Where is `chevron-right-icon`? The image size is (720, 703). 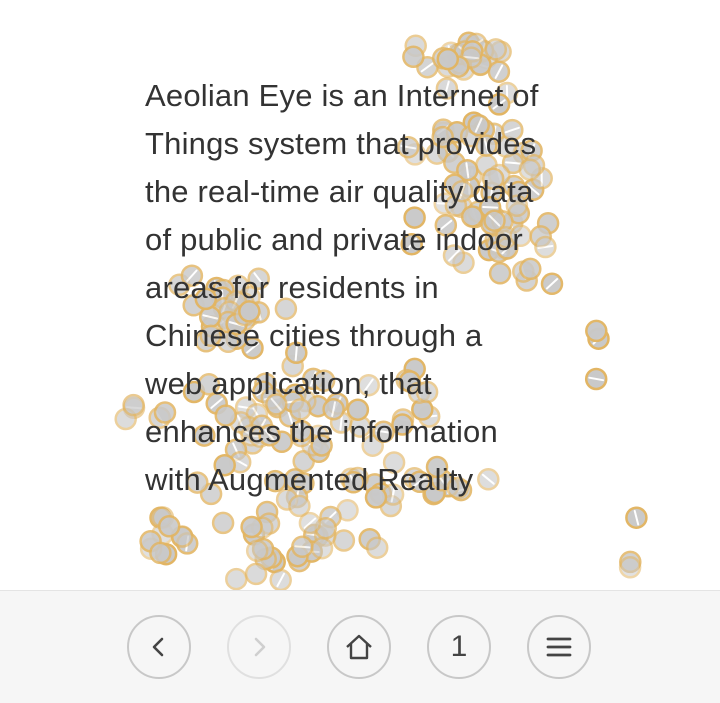
chevron-right-icon is located at coordinates (259, 647).